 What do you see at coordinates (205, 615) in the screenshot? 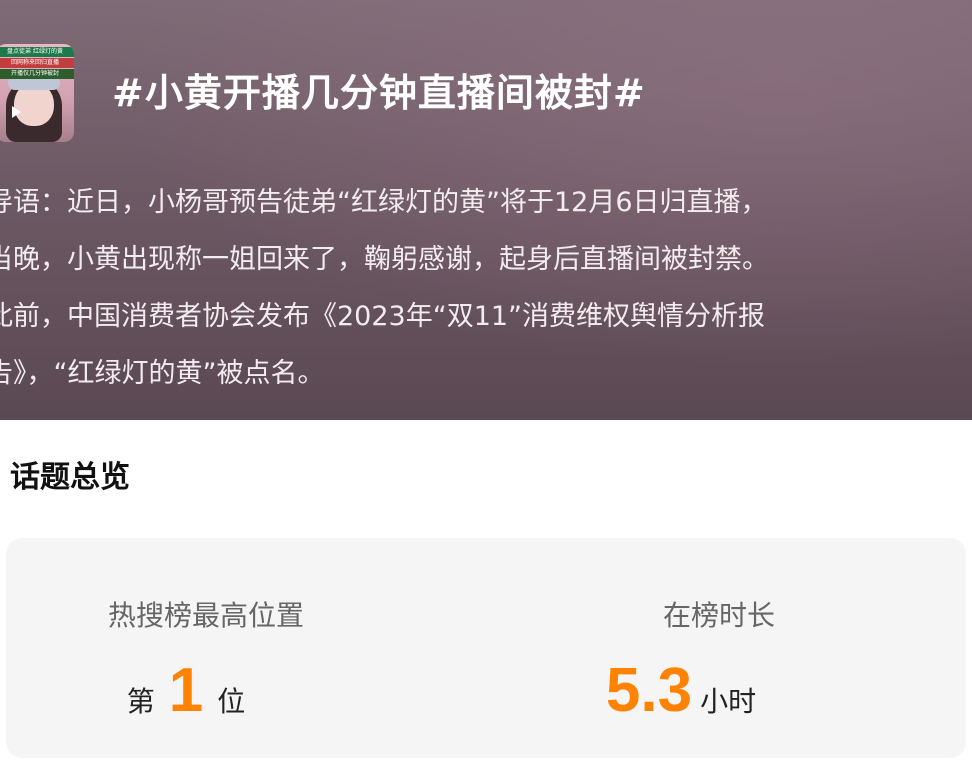
I see `stat-label: 热搜榜最高位置` at bounding box center [205, 615].